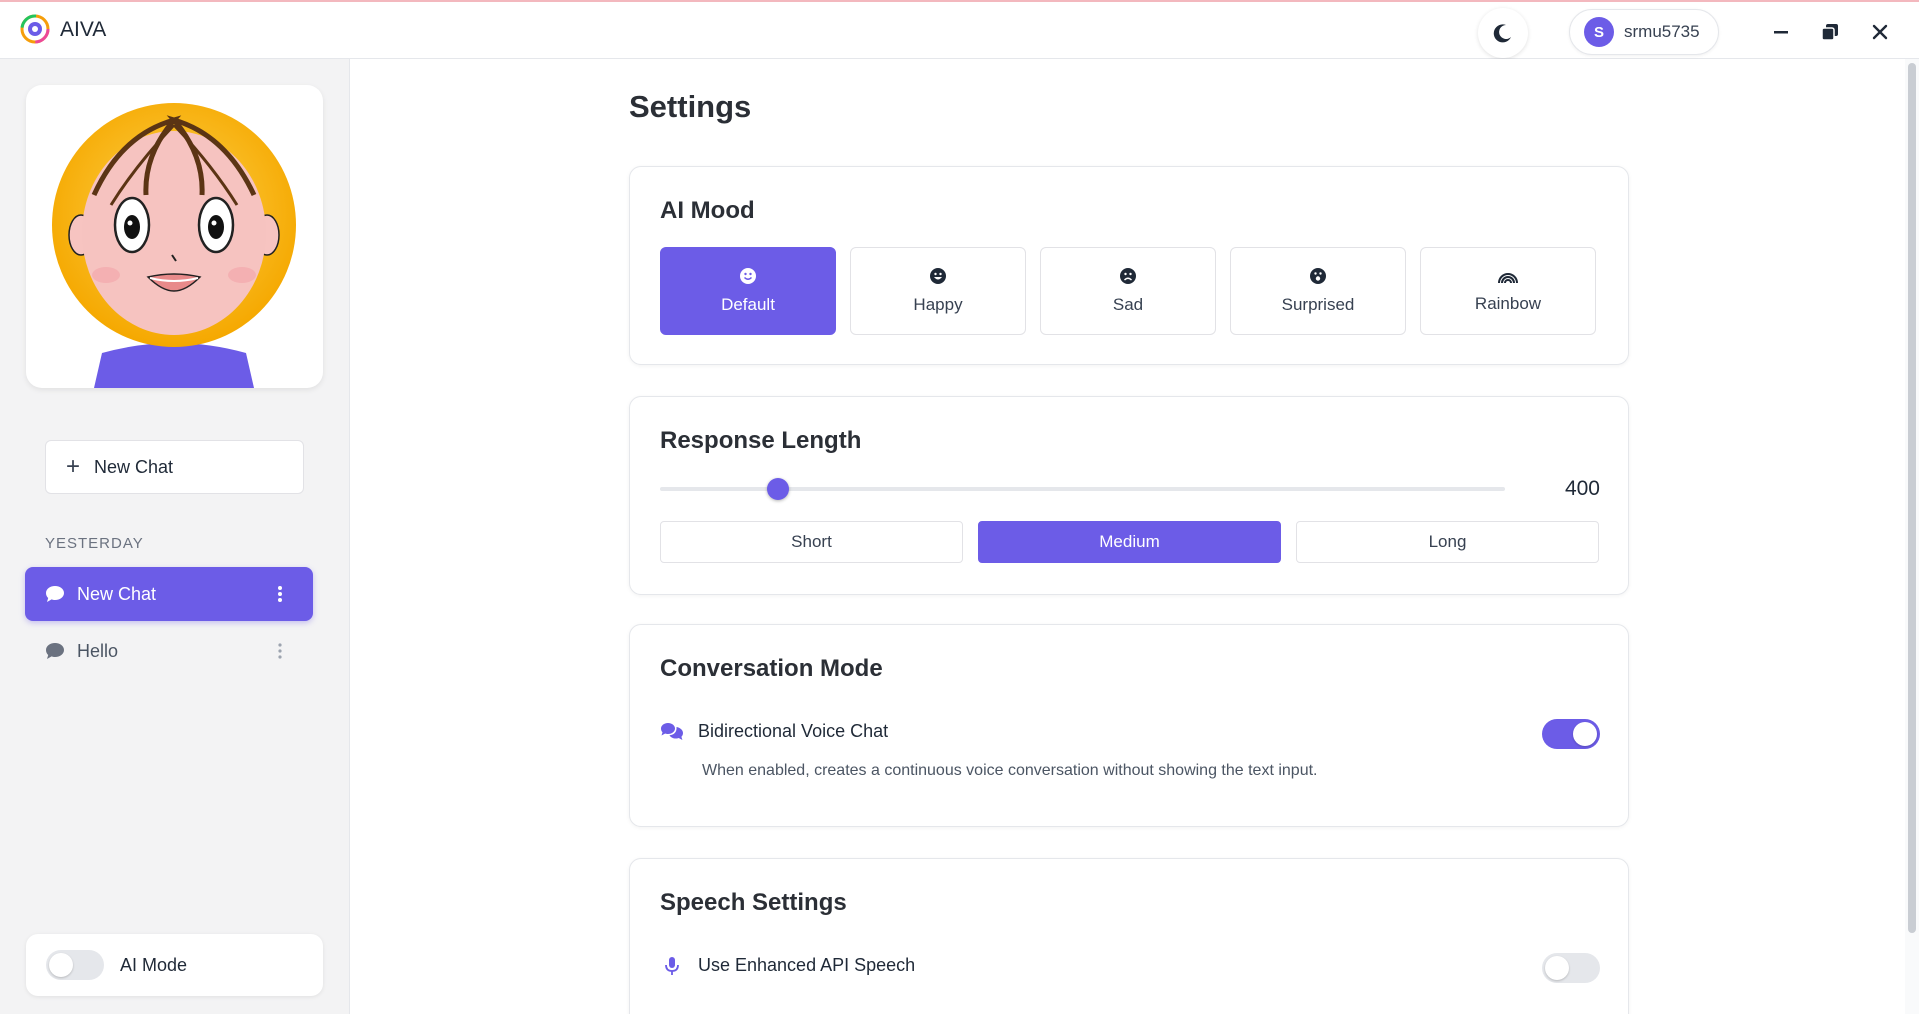  I want to click on mood-label: Default, so click(748, 304).